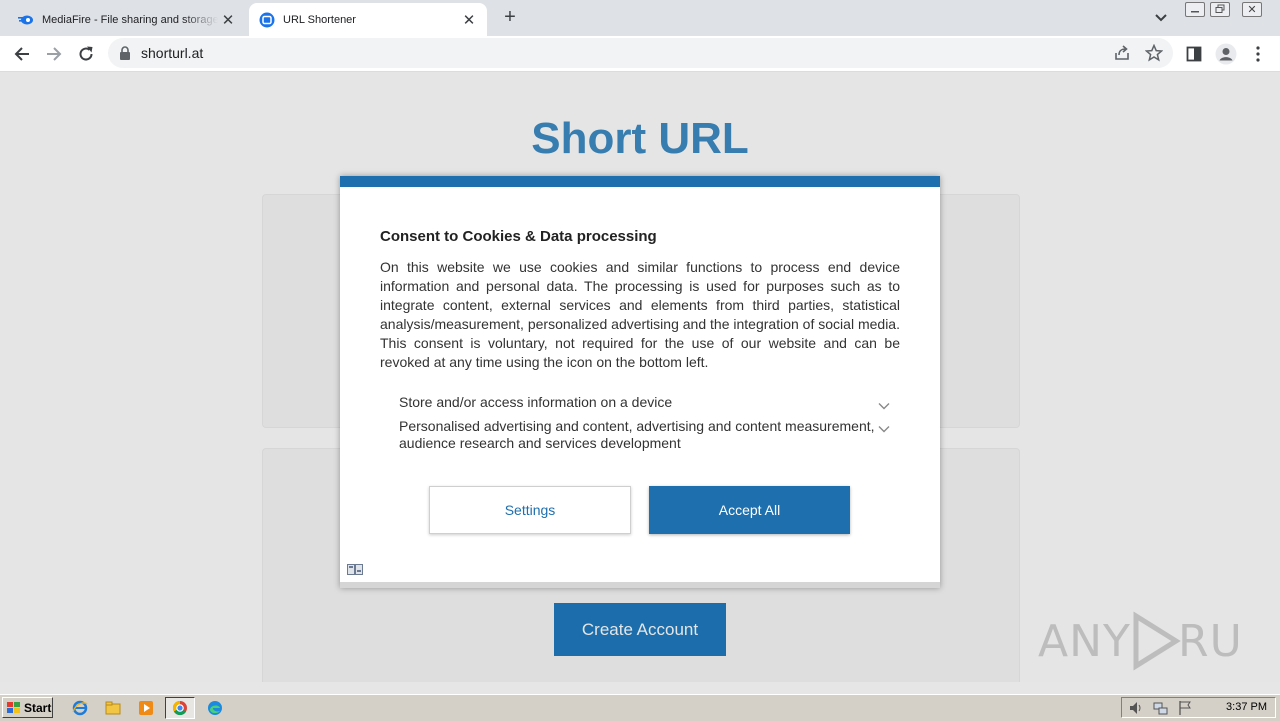 The image size is (1280, 721). Describe the element at coordinates (1154, 55) in the screenshot. I see `bookmark-star-icon` at that location.